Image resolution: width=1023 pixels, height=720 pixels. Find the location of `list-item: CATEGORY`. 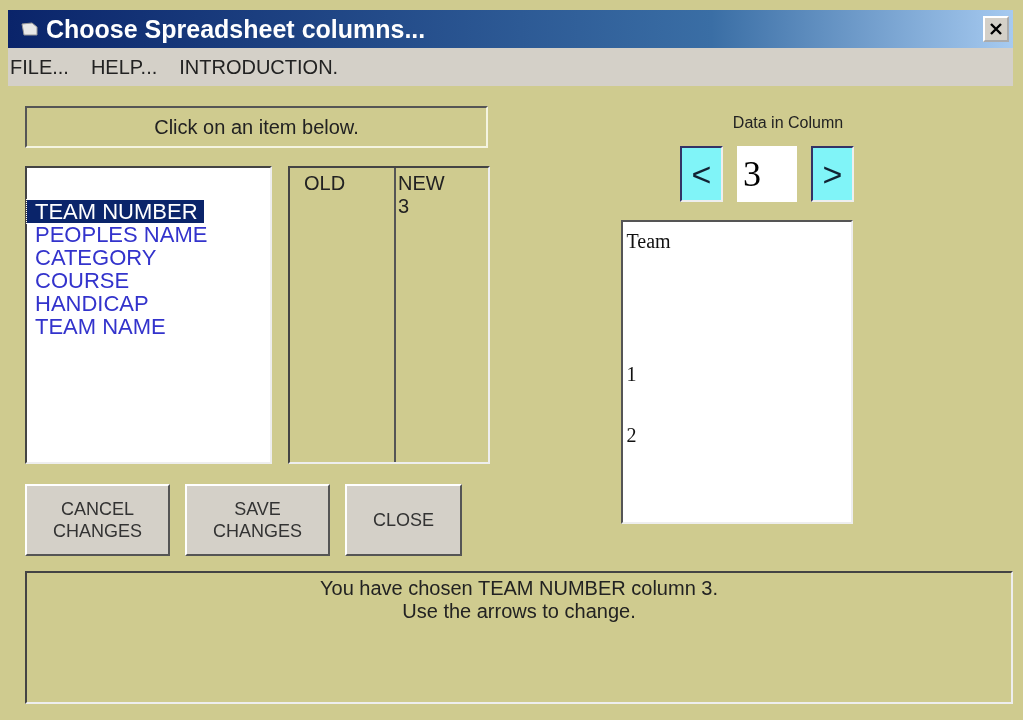

list-item: CATEGORY is located at coordinates (92, 257).